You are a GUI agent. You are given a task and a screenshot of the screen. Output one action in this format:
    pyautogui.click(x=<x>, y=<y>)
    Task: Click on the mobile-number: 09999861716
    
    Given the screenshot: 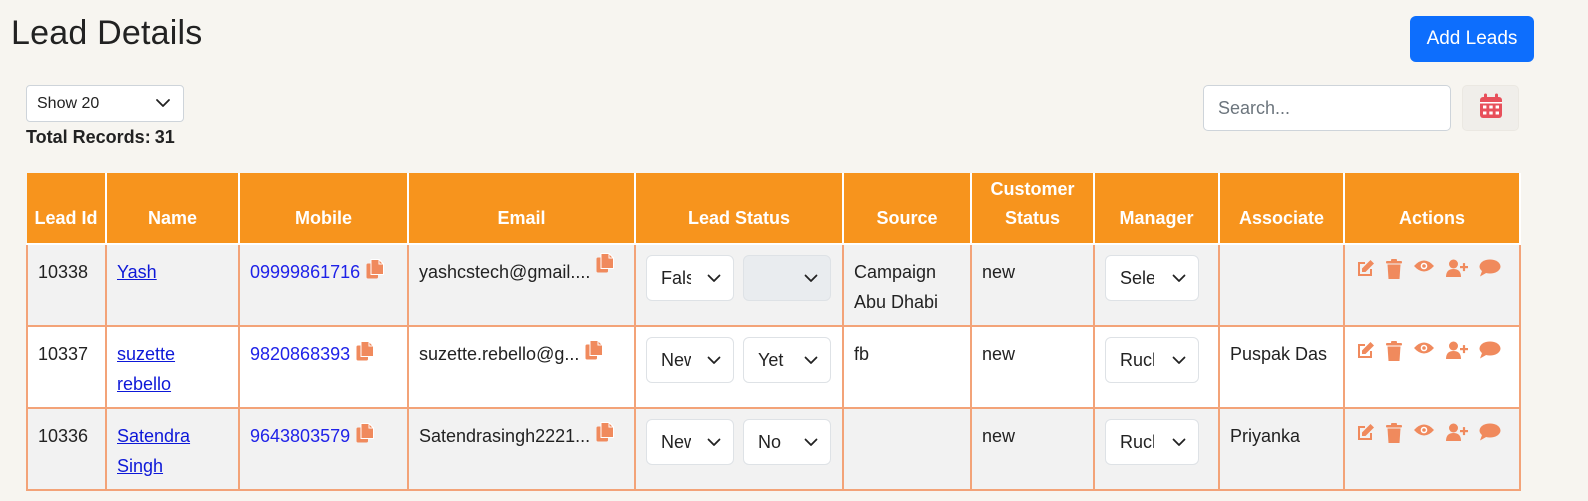 What is the action you would take?
    pyautogui.click(x=305, y=272)
    